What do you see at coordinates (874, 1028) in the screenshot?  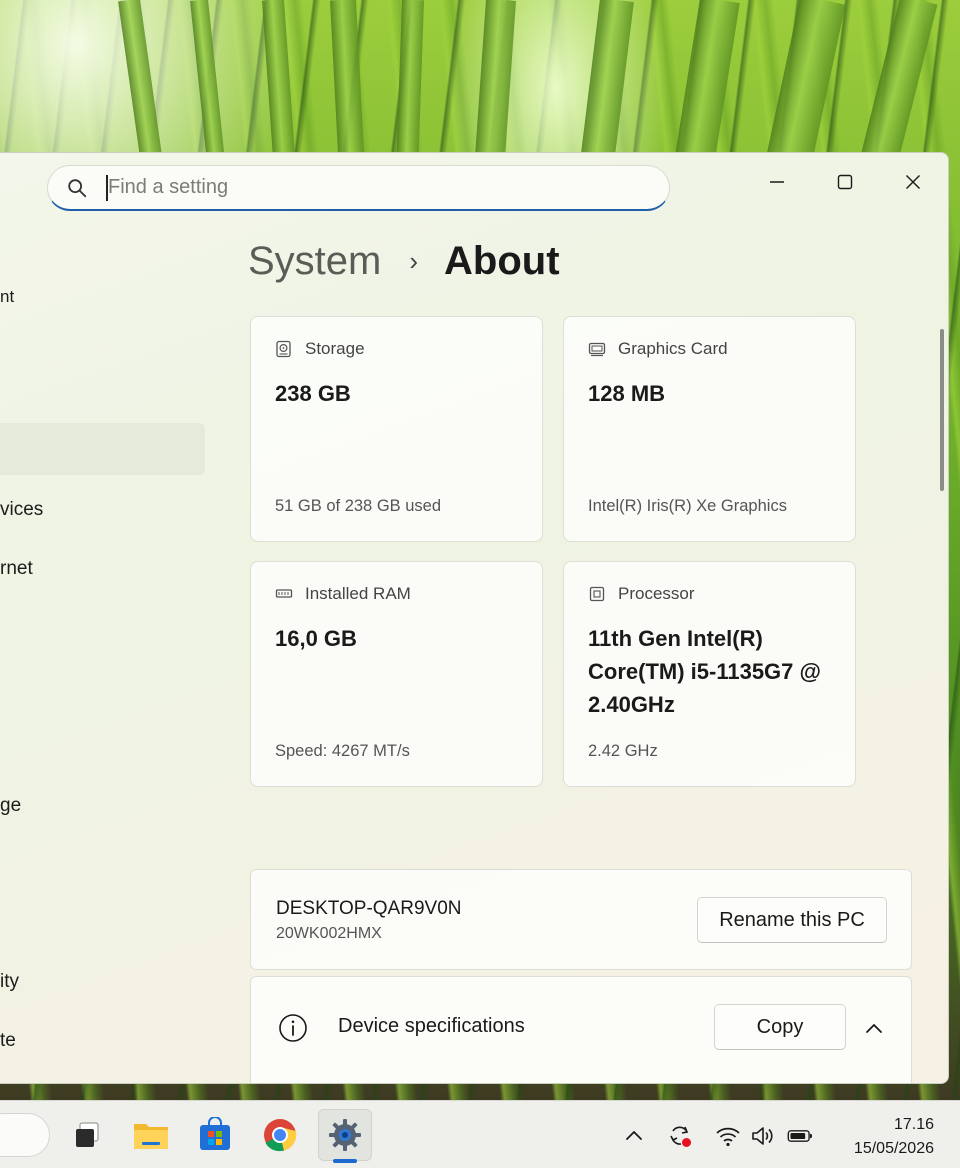 I see `chevron-up-icon` at bounding box center [874, 1028].